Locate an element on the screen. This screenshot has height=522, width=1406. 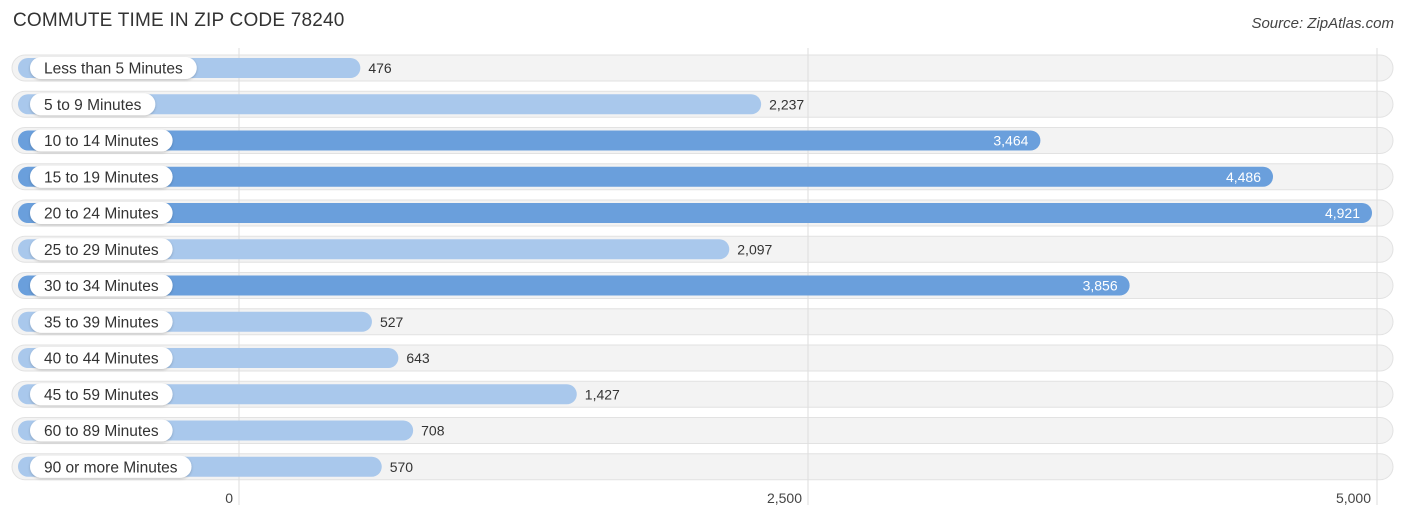
category-label: 40 to 44 Minutes is located at coordinates (101, 359).